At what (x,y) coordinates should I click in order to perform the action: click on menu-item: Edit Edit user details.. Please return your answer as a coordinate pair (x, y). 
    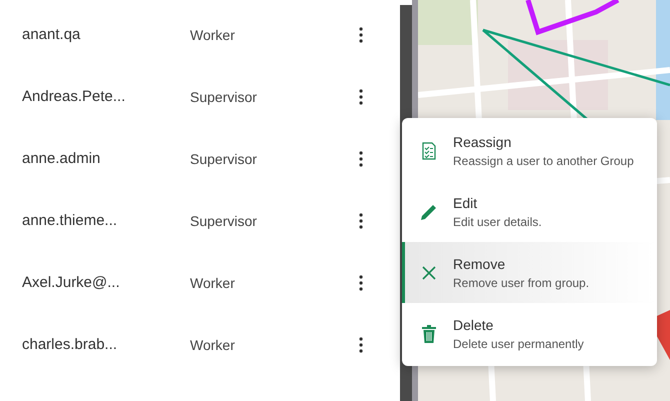
    Looking at the image, I should click on (529, 211).